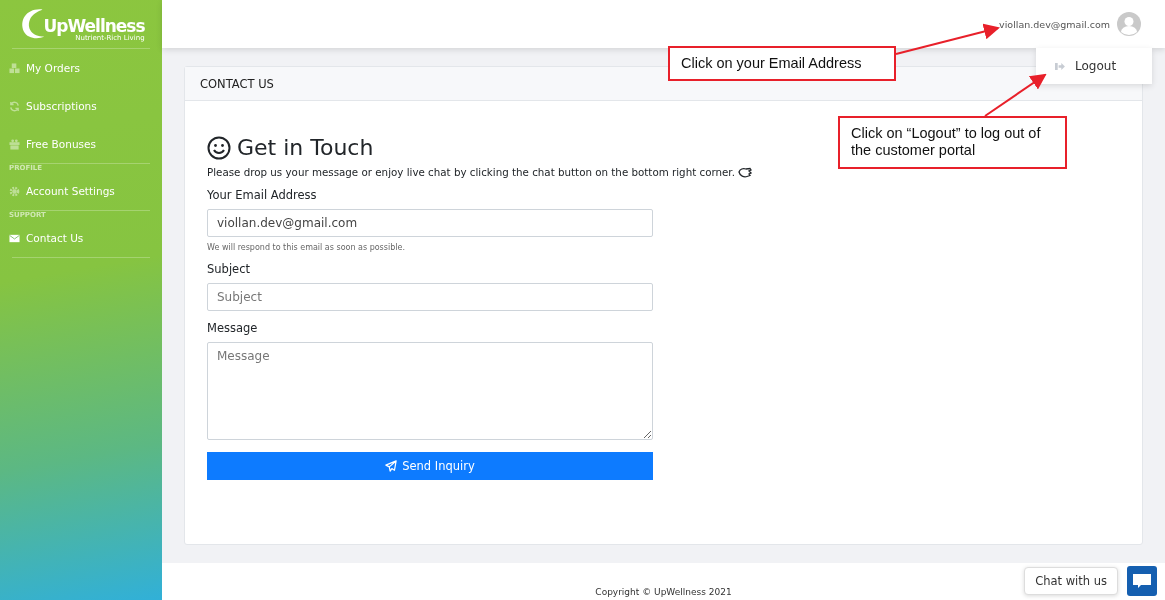 Image resolution: width=1165 pixels, height=600 pixels. What do you see at coordinates (14, 106) in the screenshot?
I see `refresh-icon` at bounding box center [14, 106].